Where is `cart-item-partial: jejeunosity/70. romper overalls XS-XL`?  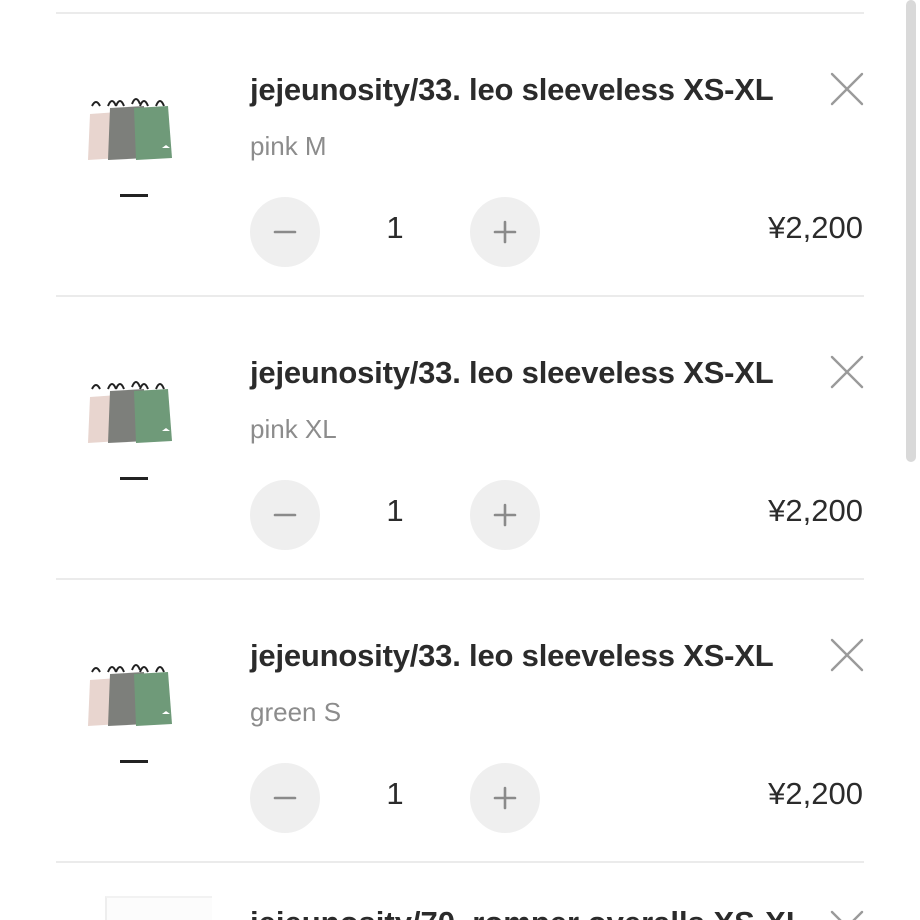
cart-item-partial: jejeunosity/70. romper overalls XS-XL is located at coordinates (452, 891).